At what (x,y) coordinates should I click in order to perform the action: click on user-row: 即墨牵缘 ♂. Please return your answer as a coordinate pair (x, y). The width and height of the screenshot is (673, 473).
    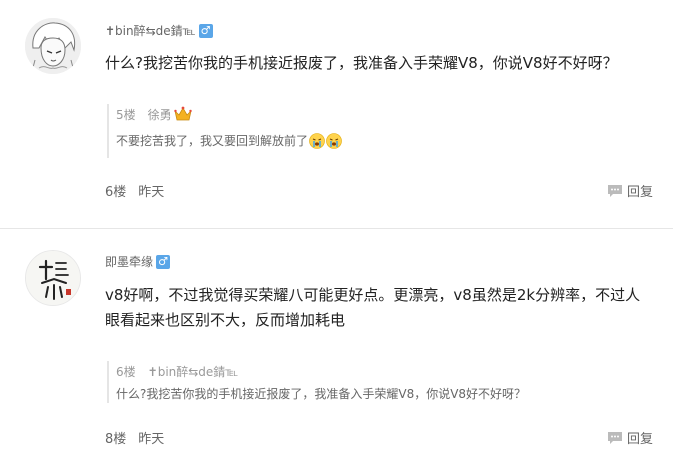
    Looking at the image, I should click on (138, 261).